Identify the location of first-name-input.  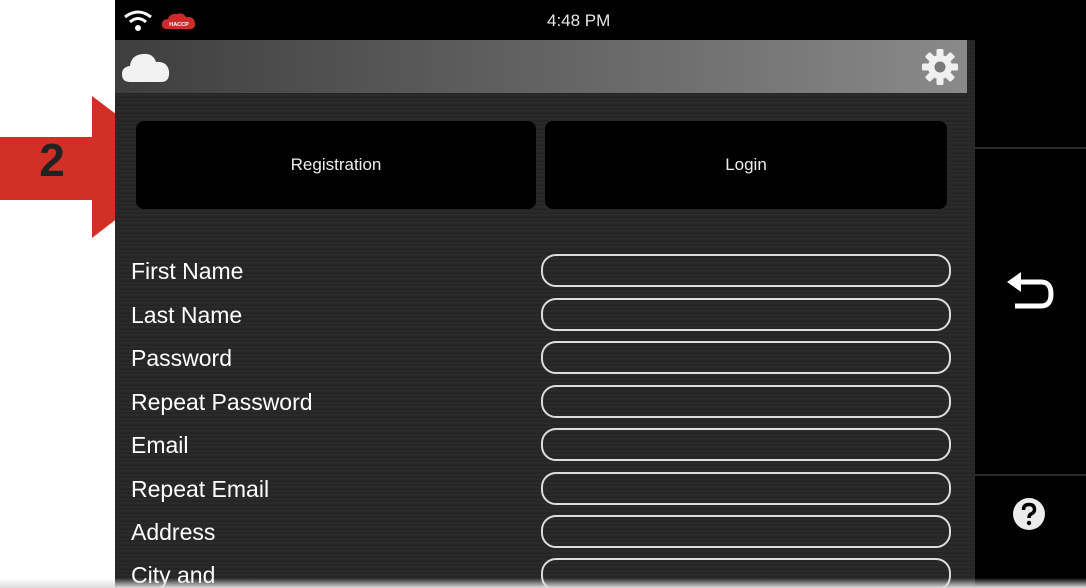
(746, 270).